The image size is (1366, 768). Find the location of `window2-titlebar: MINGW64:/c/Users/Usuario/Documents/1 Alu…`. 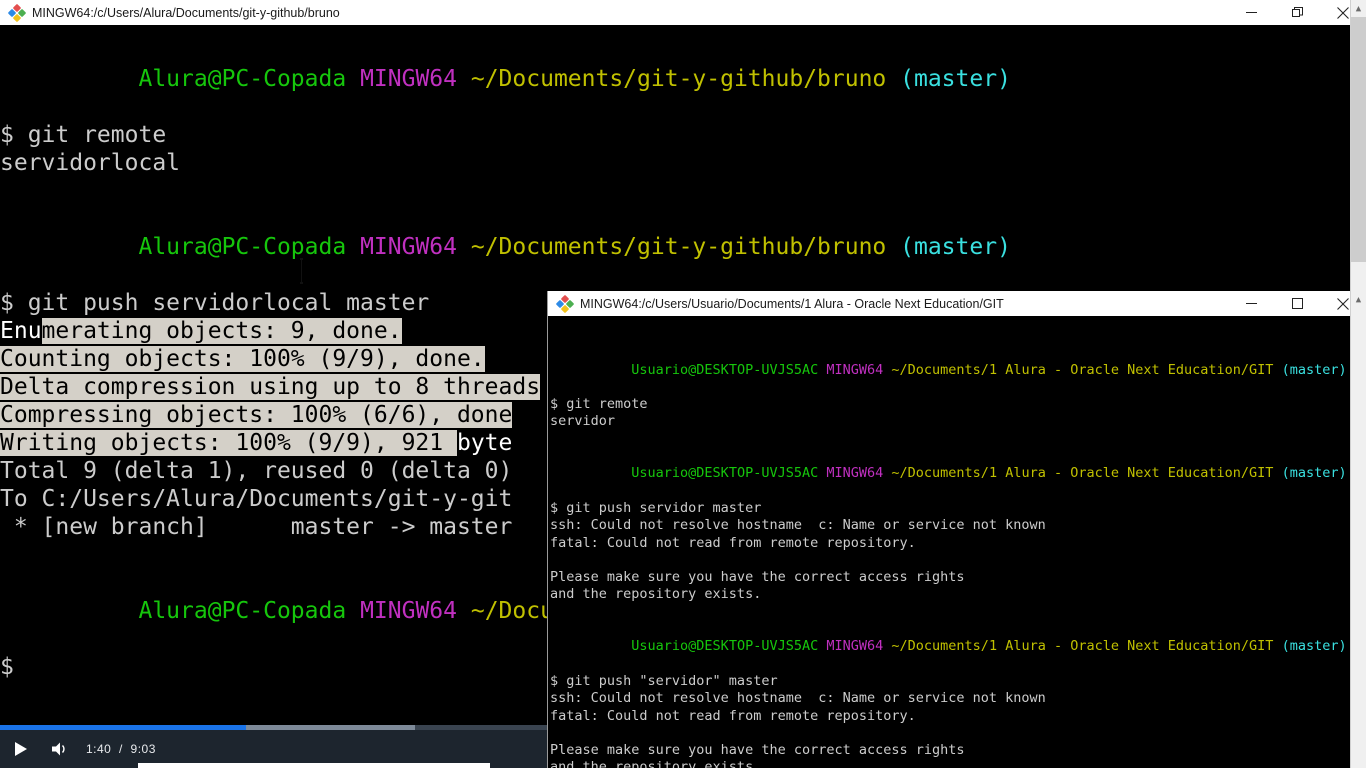

window2-titlebar: MINGW64:/c/Users/Usuario/Documents/1 Alu… is located at coordinates (957, 304).